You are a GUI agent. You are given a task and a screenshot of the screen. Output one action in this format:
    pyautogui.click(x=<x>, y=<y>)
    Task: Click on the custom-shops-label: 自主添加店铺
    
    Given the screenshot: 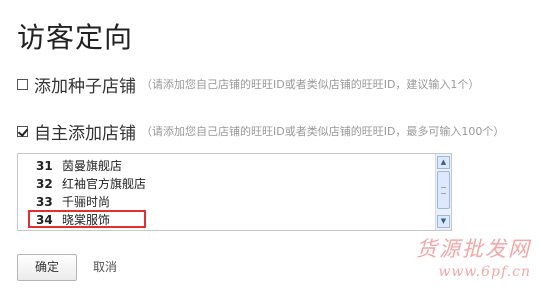 What is the action you would take?
    pyautogui.click(x=85, y=133)
    